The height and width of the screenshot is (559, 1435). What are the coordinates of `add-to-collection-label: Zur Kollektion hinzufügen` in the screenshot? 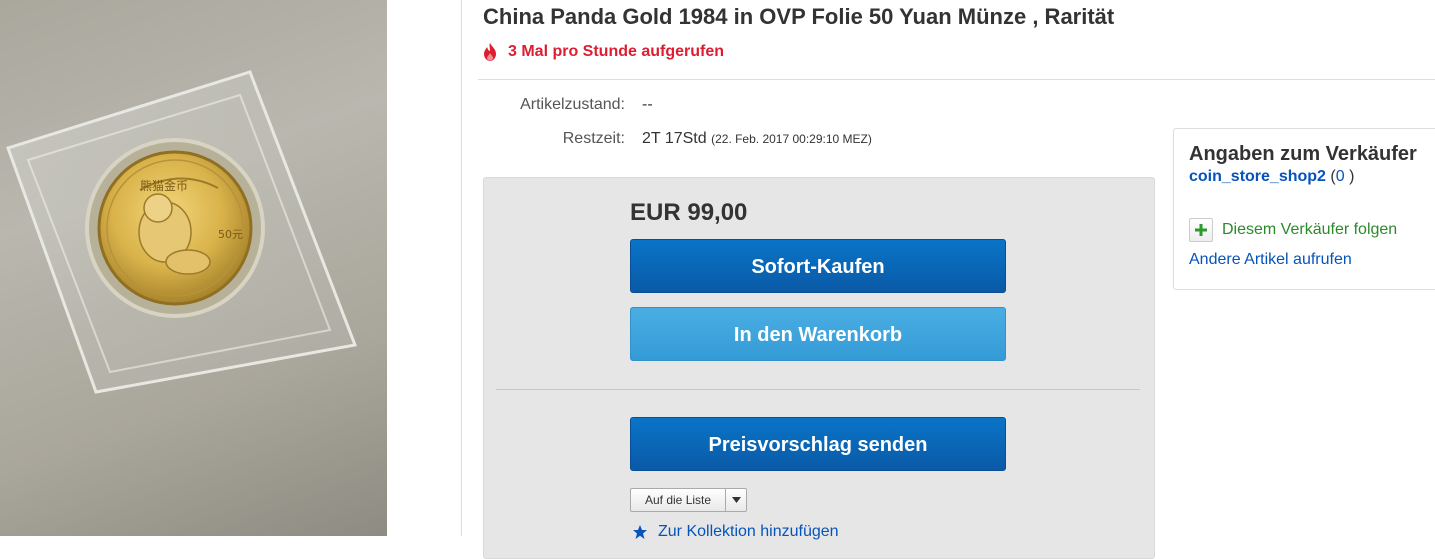 It's located at (748, 532).